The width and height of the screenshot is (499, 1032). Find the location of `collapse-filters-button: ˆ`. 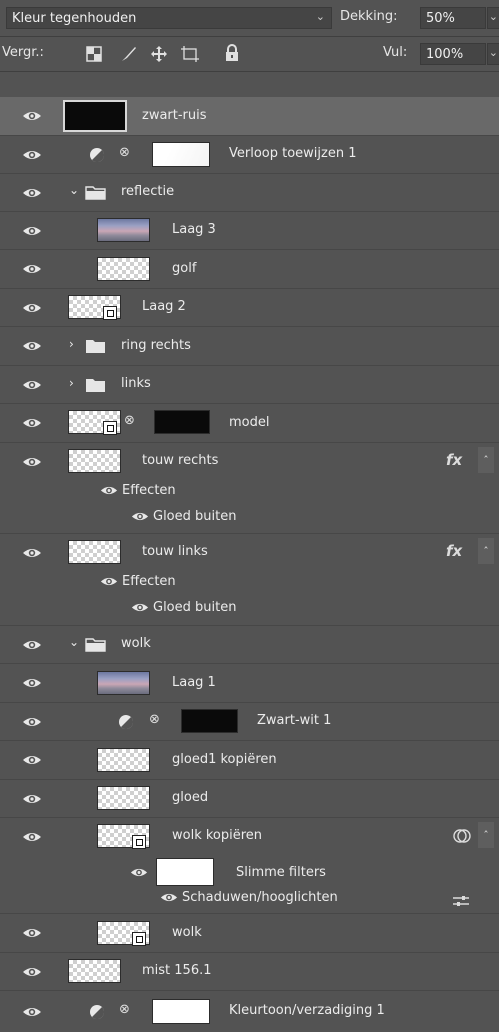

collapse-filters-button: ˆ is located at coordinates (486, 835).